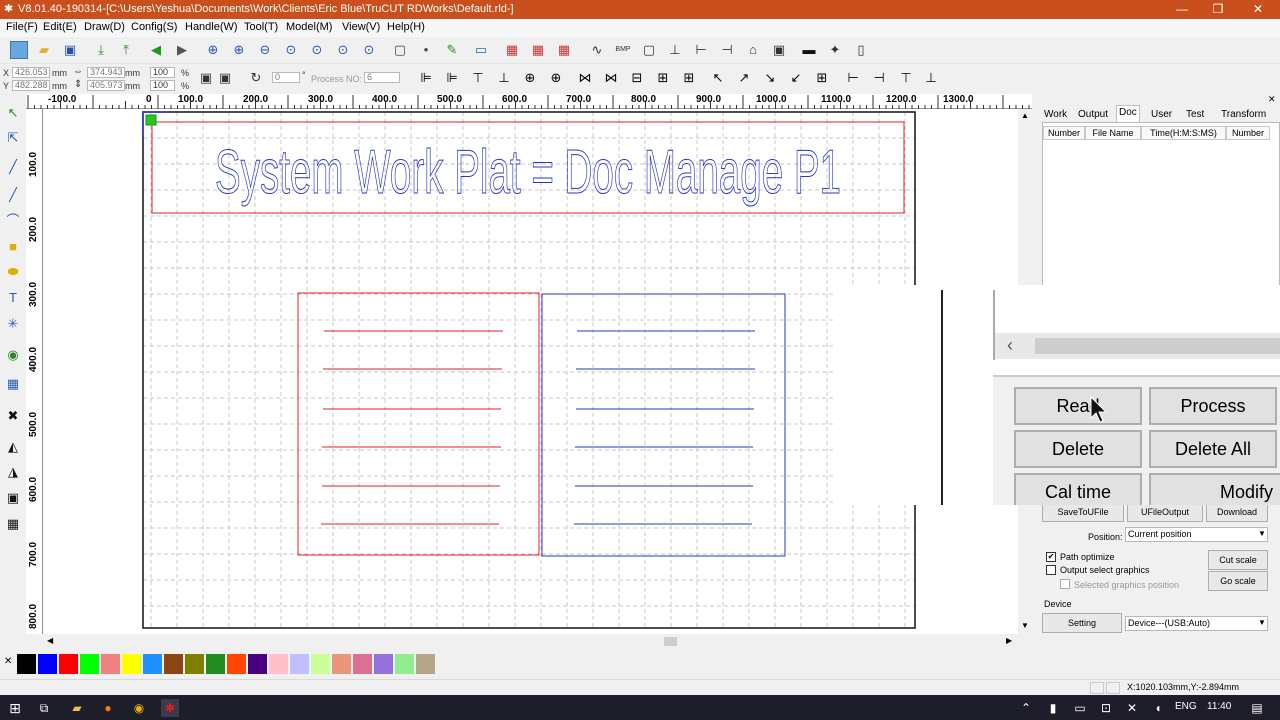 The height and width of the screenshot is (720, 1280). I want to click on tray-battery-icon: ▭, so click(1080, 708).